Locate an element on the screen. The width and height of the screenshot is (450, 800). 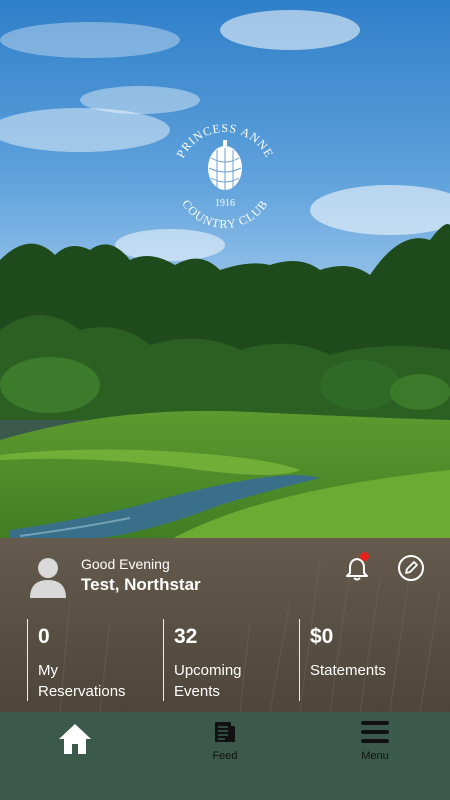
home-icon is located at coordinates (75, 739).